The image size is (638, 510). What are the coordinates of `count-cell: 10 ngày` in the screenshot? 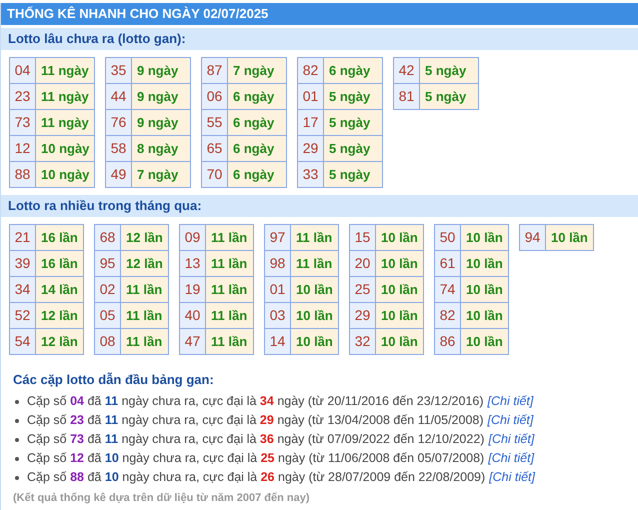 It's located at (65, 175).